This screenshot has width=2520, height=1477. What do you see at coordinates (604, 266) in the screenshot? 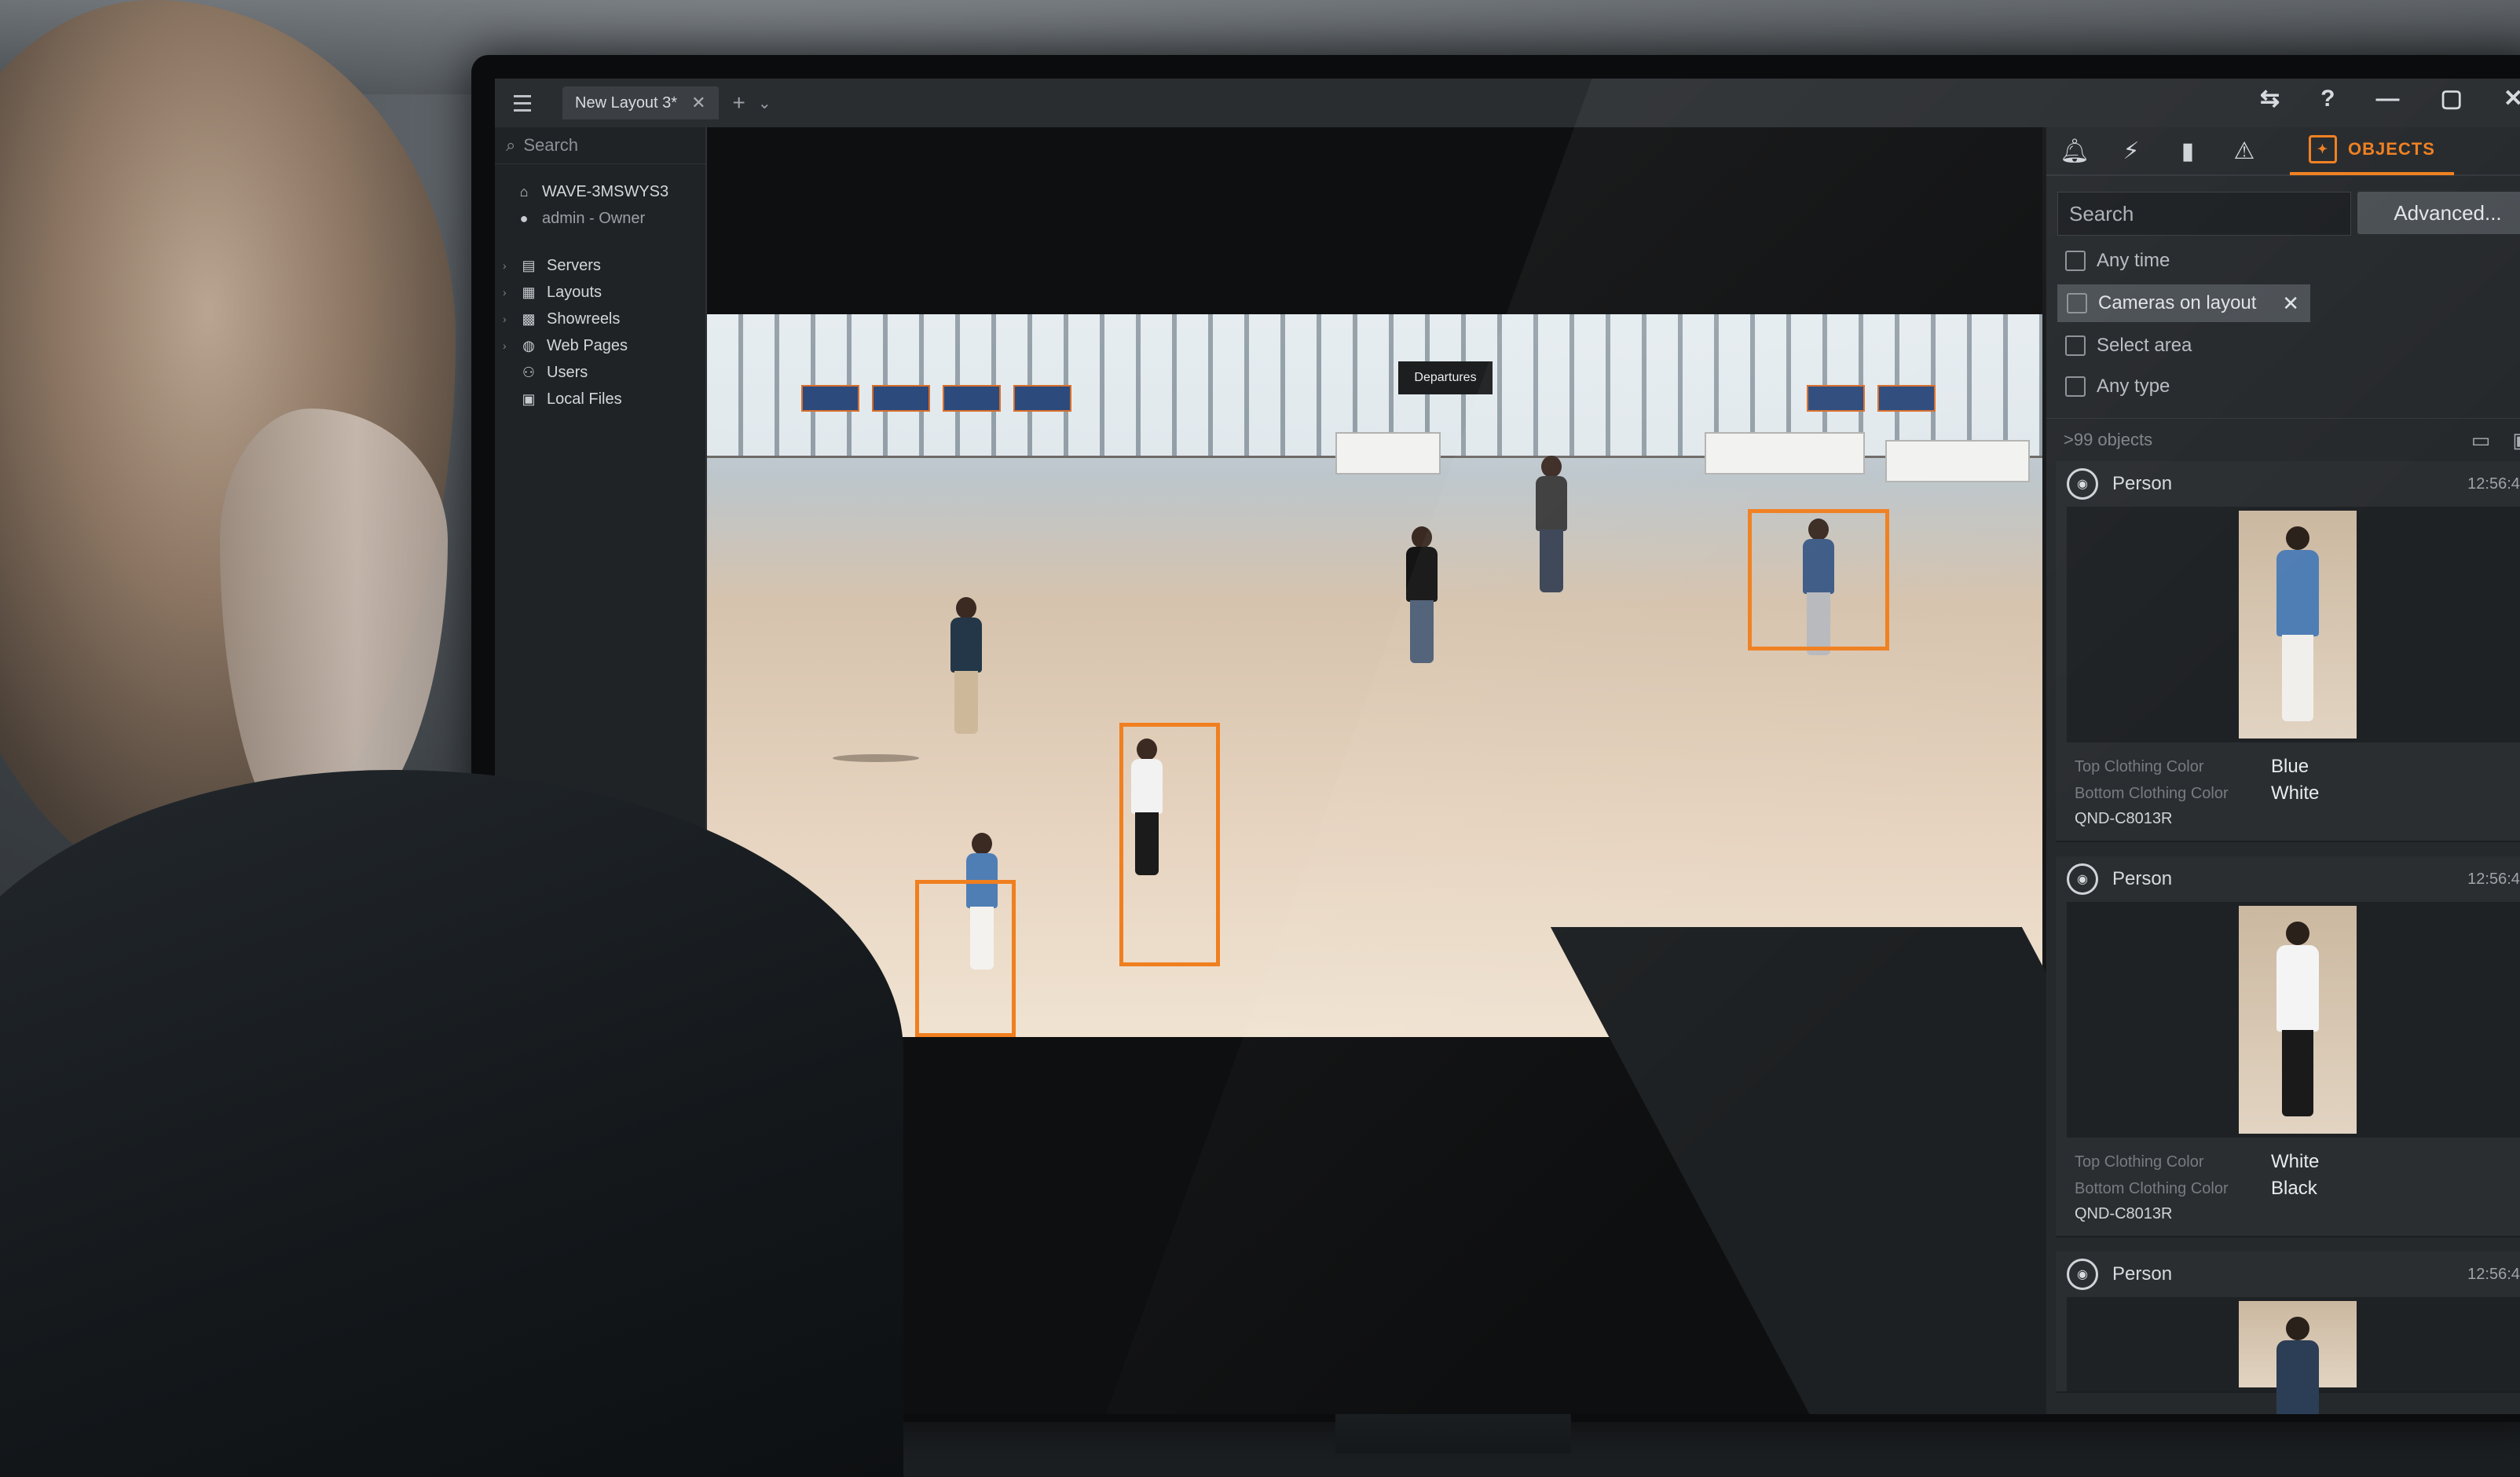
I see `tree-servers: › ▤ Servers` at bounding box center [604, 266].